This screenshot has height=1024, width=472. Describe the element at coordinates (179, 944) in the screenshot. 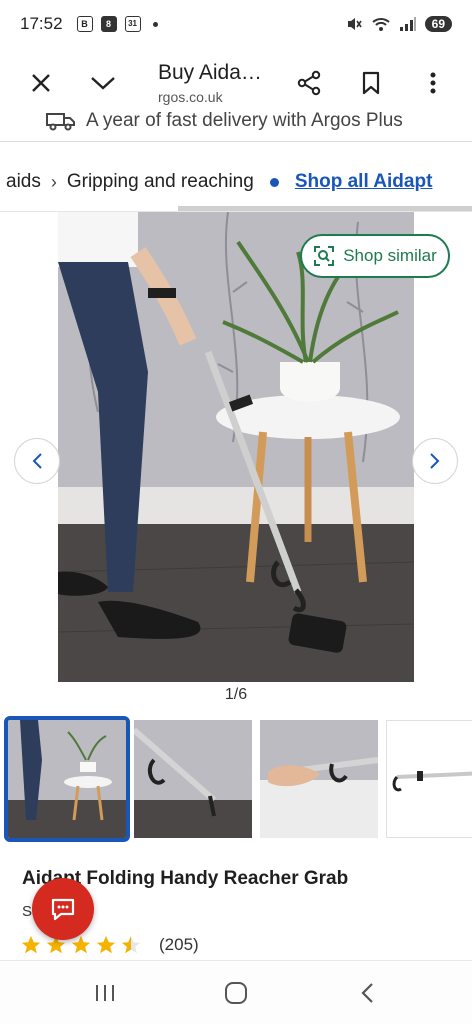

I see `review-count: (205)` at that location.